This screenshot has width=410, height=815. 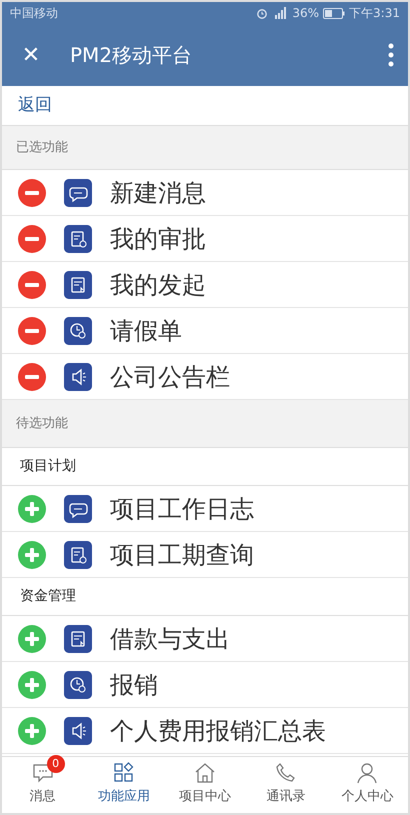 What do you see at coordinates (34, 13) in the screenshot?
I see `carrier-name: 中国移动` at bounding box center [34, 13].